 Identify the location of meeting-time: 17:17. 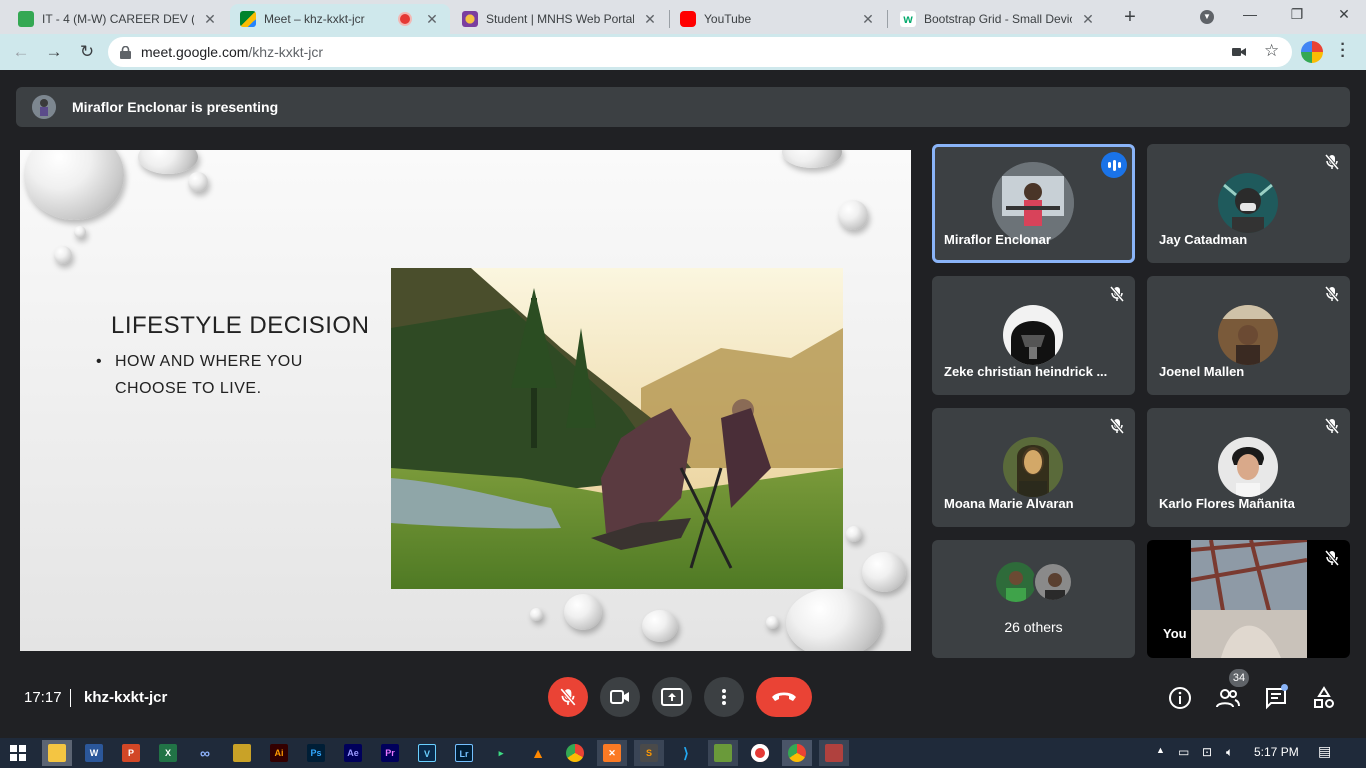
(43, 697).